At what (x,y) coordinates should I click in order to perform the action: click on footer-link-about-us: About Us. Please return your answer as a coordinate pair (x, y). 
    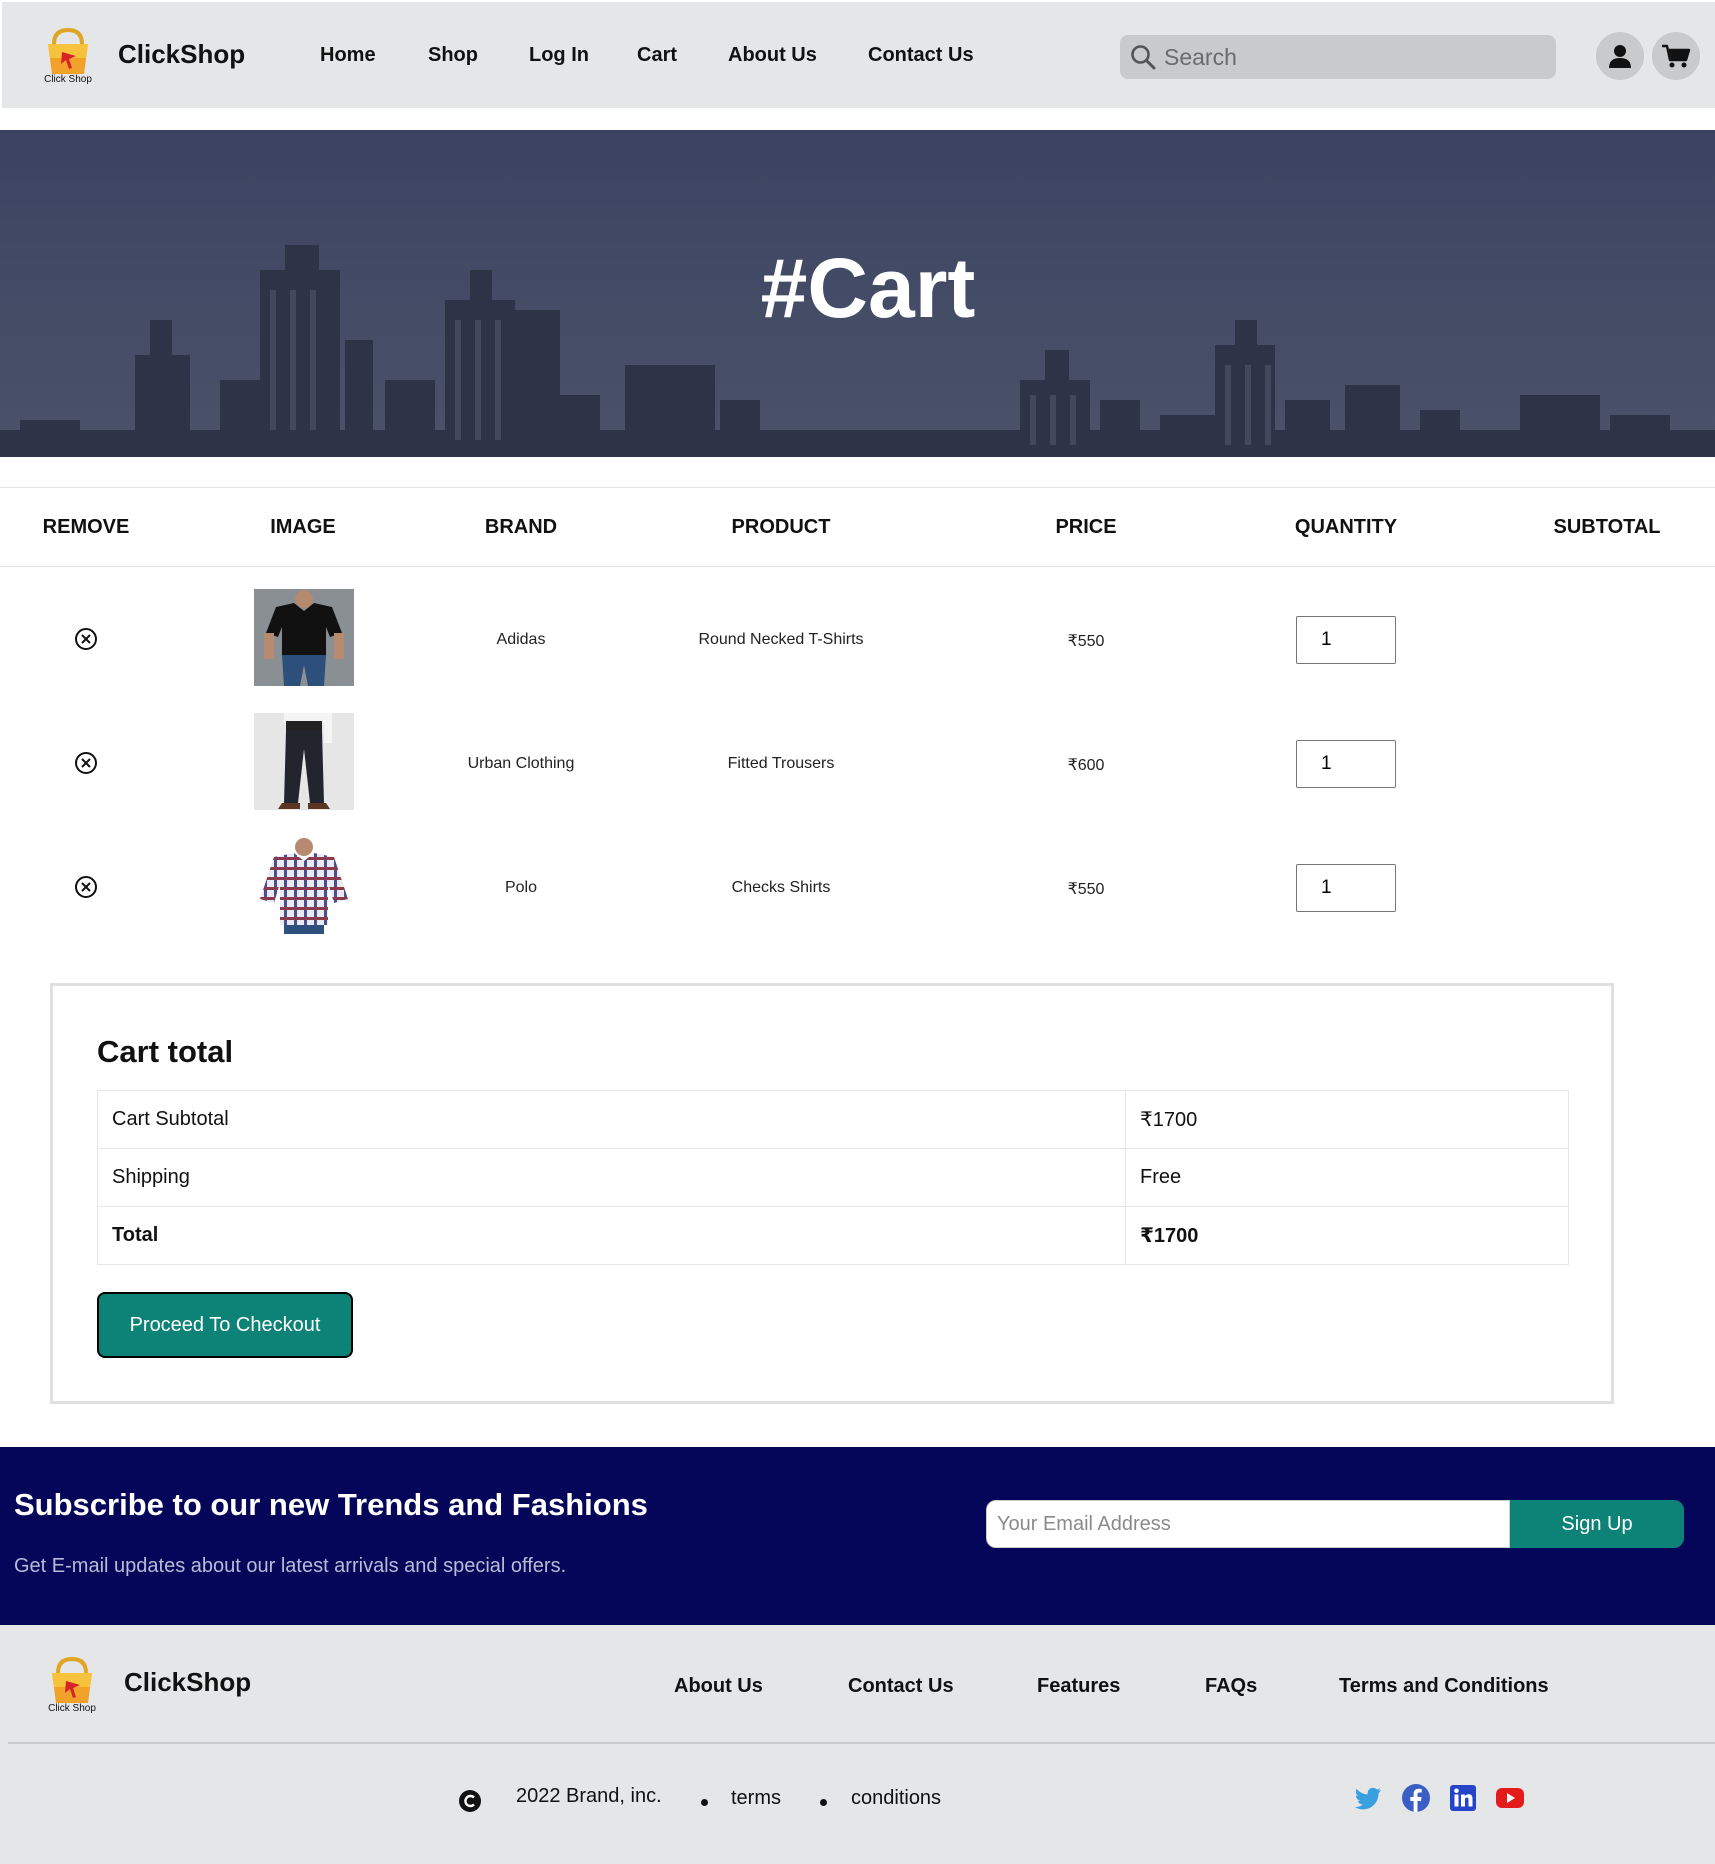
    Looking at the image, I should click on (718, 1686).